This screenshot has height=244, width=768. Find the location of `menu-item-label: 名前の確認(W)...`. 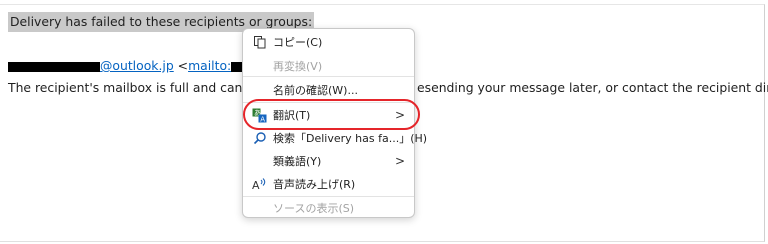

menu-item-label: 名前の確認(W)... is located at coordinates (315, 90).